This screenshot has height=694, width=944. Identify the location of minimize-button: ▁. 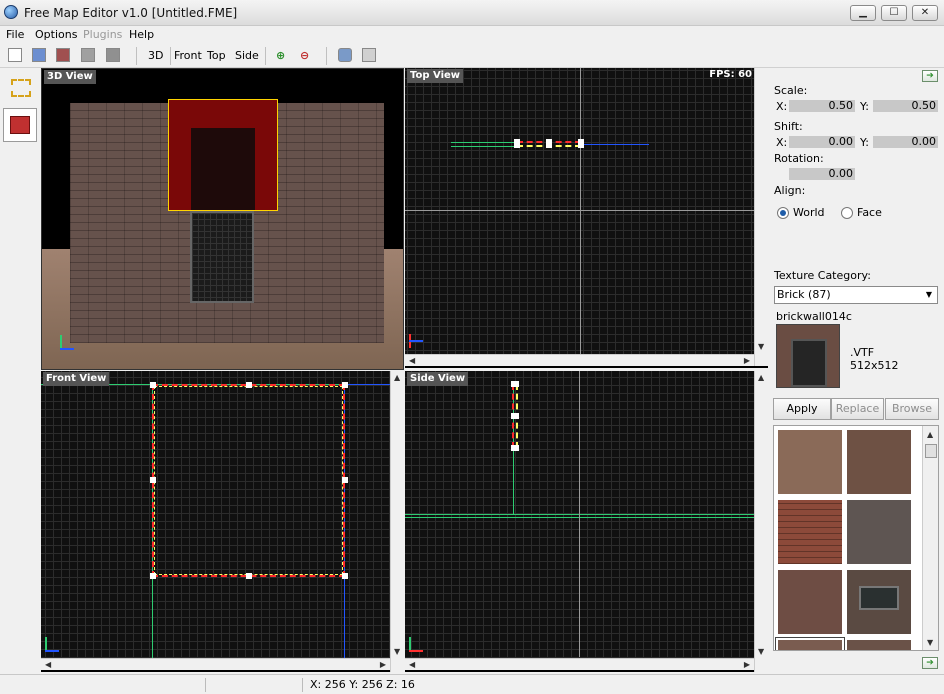
(863, 13).